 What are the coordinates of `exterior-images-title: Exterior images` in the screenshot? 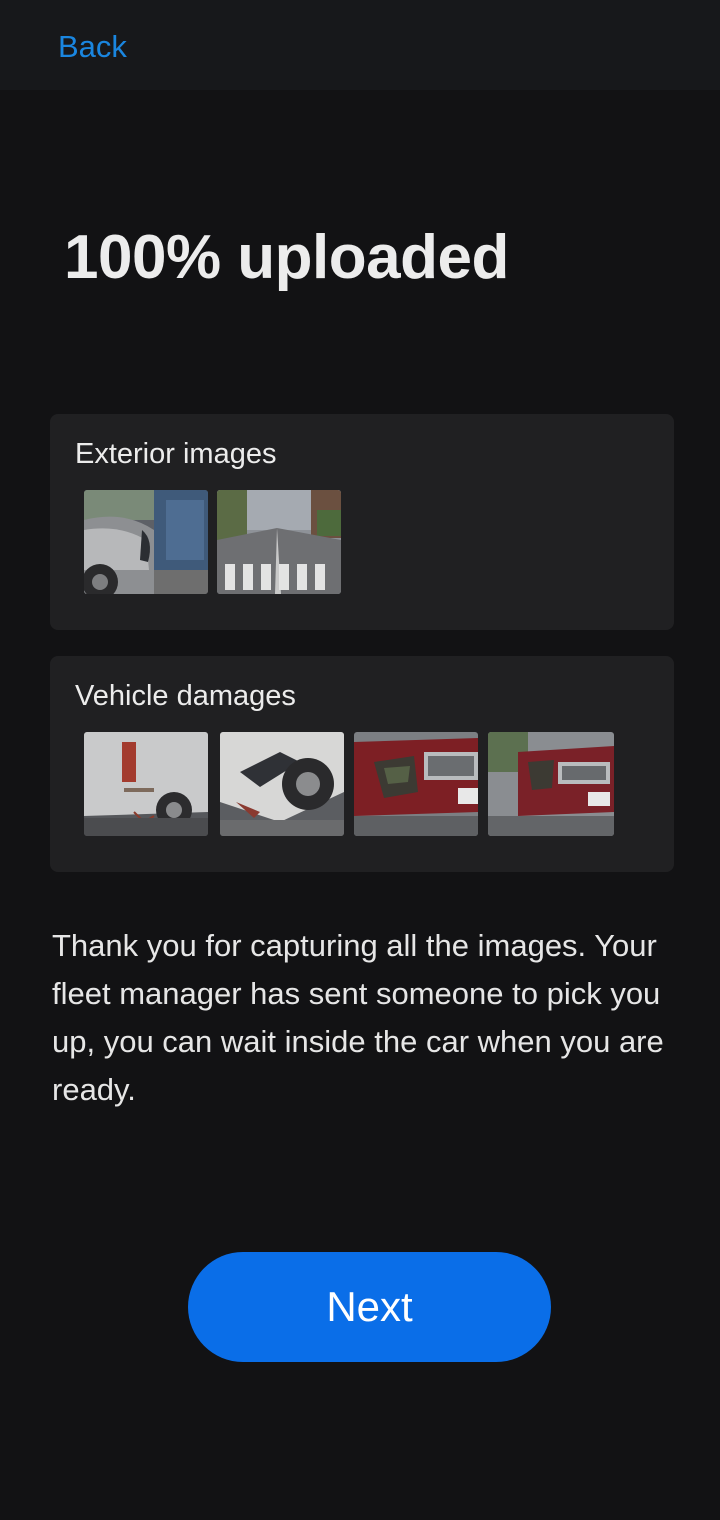 It's located at (176, 454).